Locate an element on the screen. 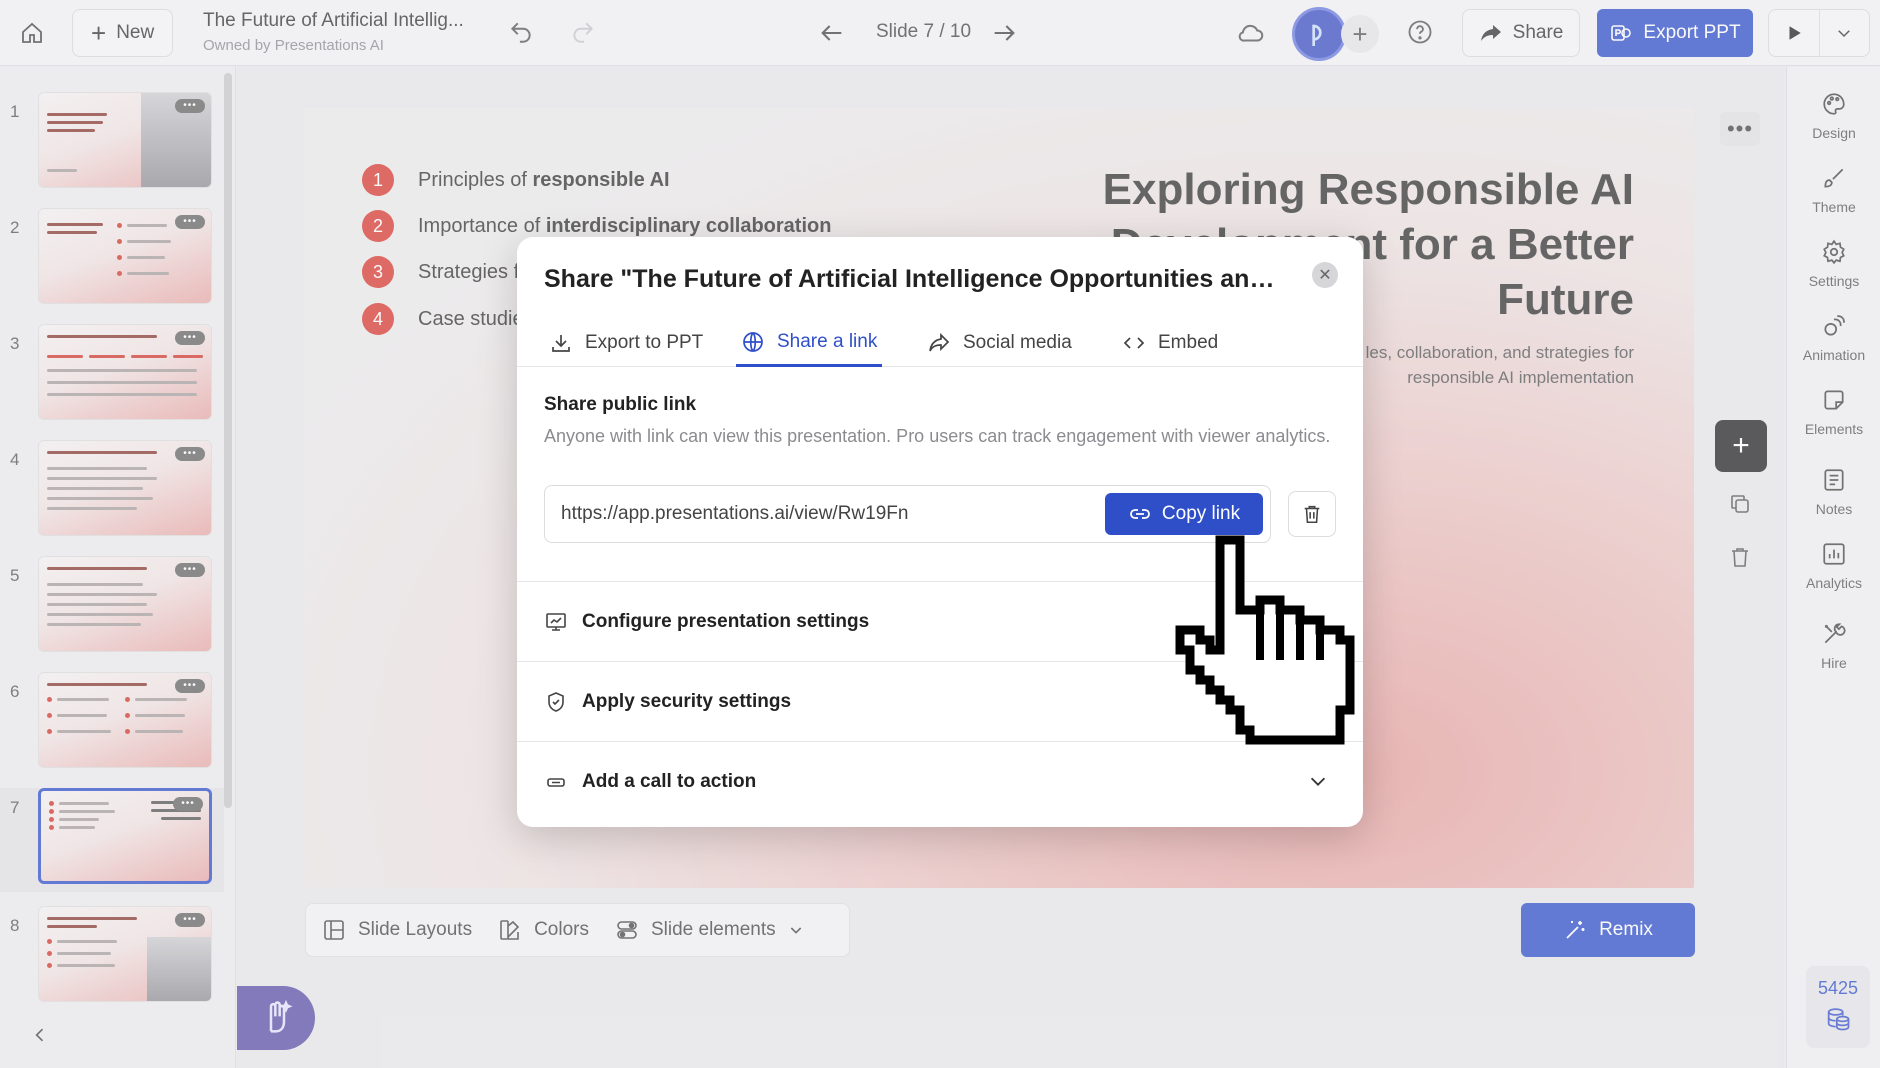  row-label: Apply security settings is located at coordinates (687, 701).